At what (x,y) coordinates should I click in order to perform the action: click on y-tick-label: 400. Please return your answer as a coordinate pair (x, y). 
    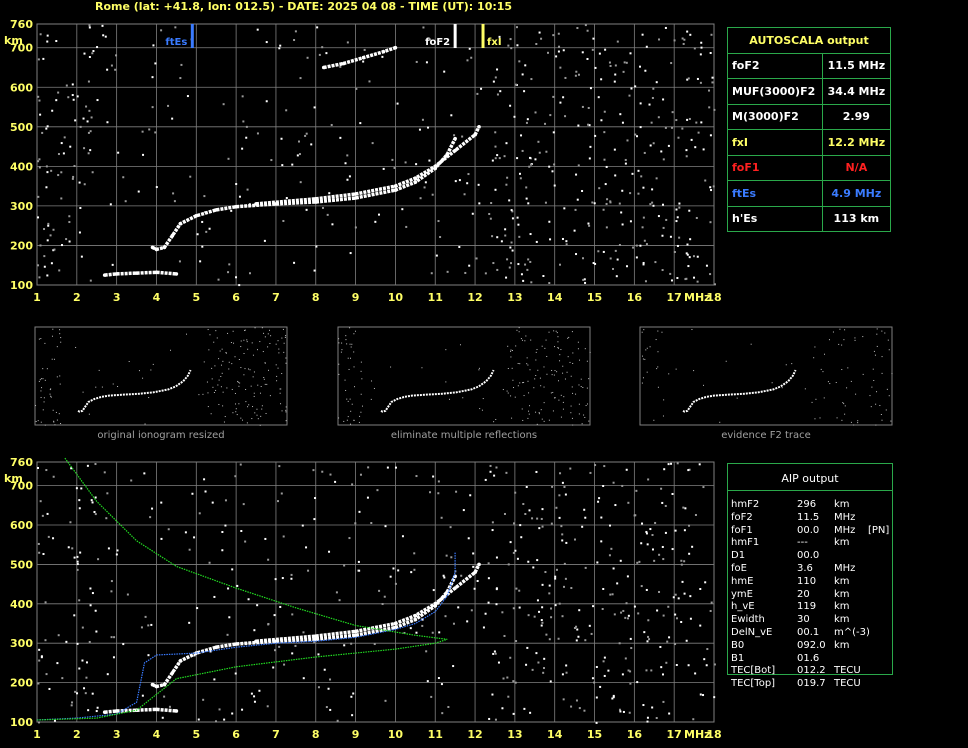
    Looking at the image, I should click on (21, 604).